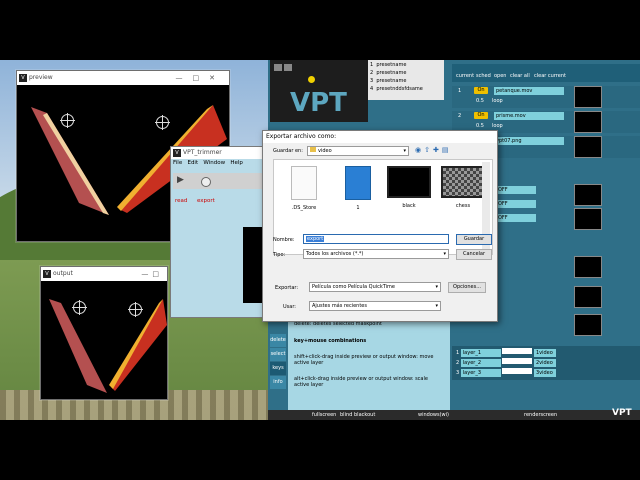 This screenshot has height=480, width=640. What do you see at coordinates (200, 78) in the screenshot?
I see `window-controls: —□✕` at bounding box center [200, 78].